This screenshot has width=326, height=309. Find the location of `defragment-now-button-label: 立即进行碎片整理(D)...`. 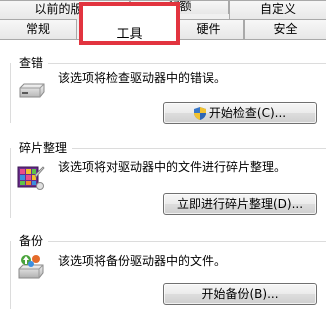

defragment-now-button-label: 立即进行碎片整理(D)... is located at coordinates (240, 204).